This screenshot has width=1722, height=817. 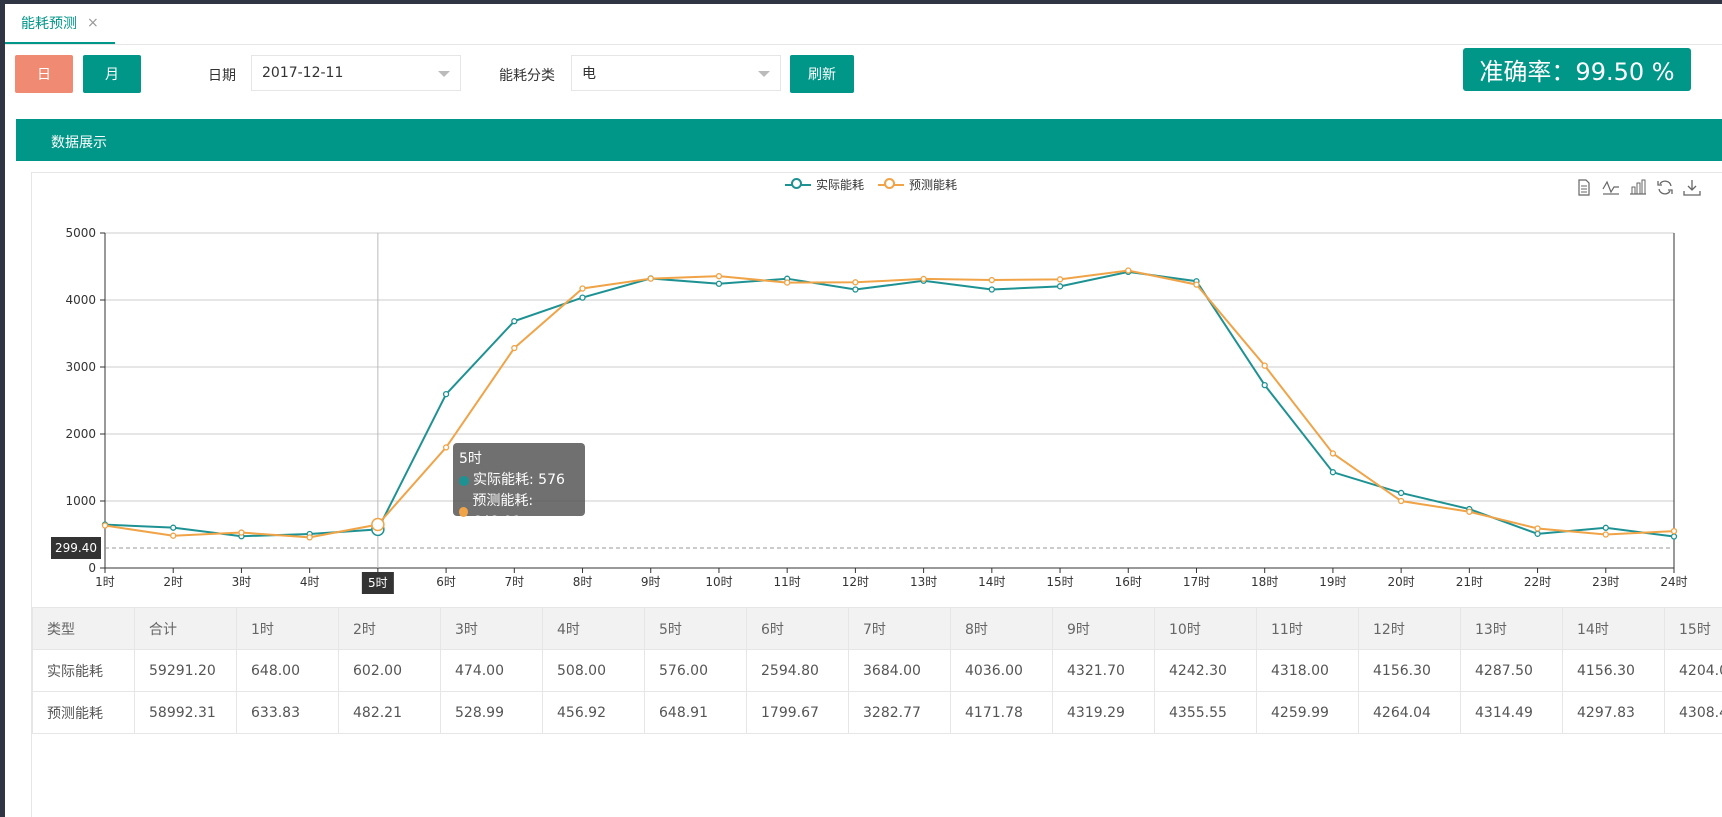 I want to click on category-label: 能耗分类, so click(x=527, y=76).